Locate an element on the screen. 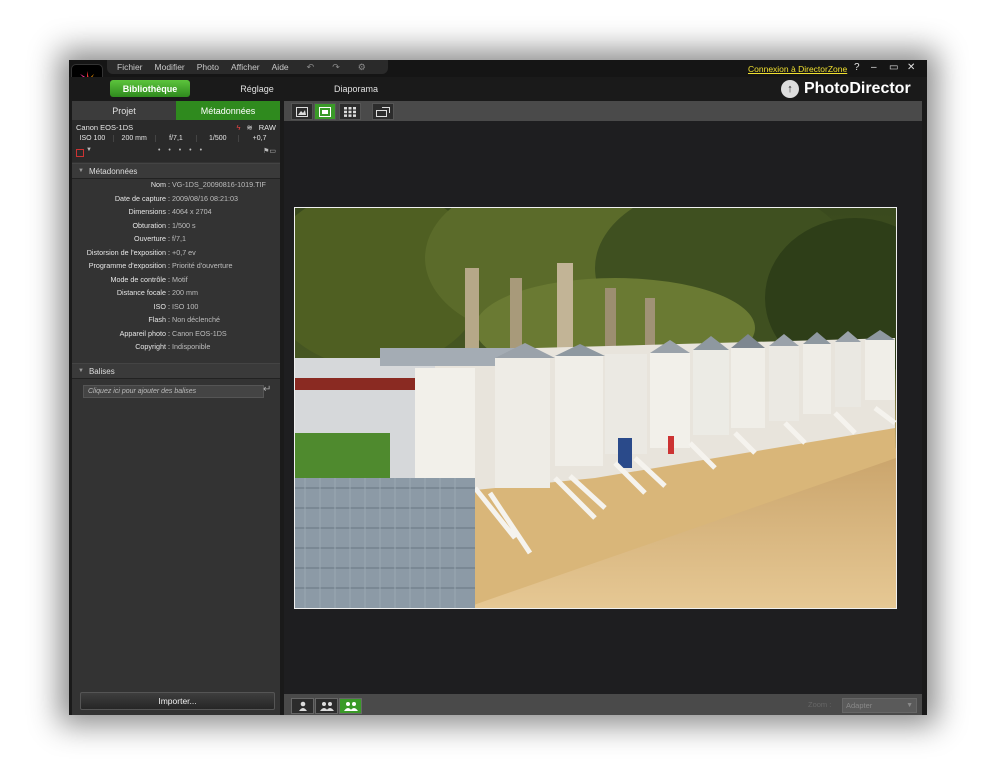 The width and height of the screenshot is (1000, 780). directorzone-login-link: Connexion à DirectorZone is located at coordinates (797, 69).